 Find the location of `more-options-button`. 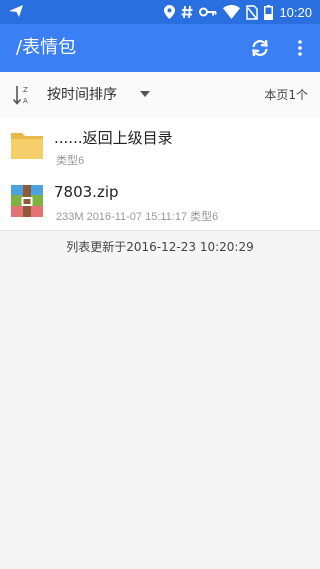

more-options-button is located at coordinates (300, 48).